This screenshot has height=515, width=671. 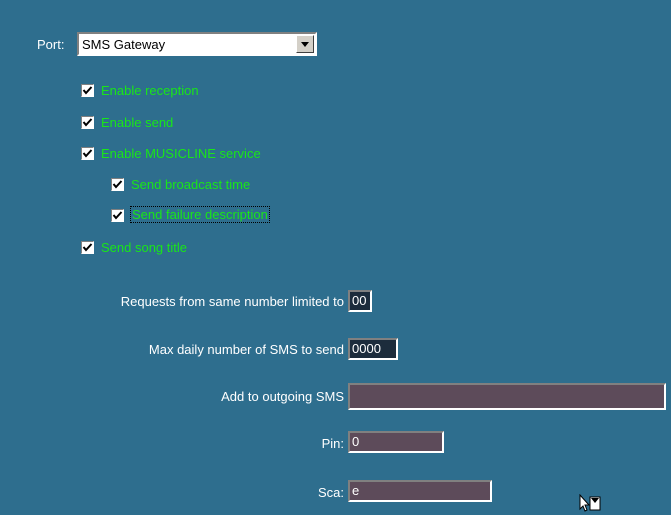 What do you see at coordinates (420, 491) in the screenshot?
I see `sca-input: e` at bounding box center [420, 491].